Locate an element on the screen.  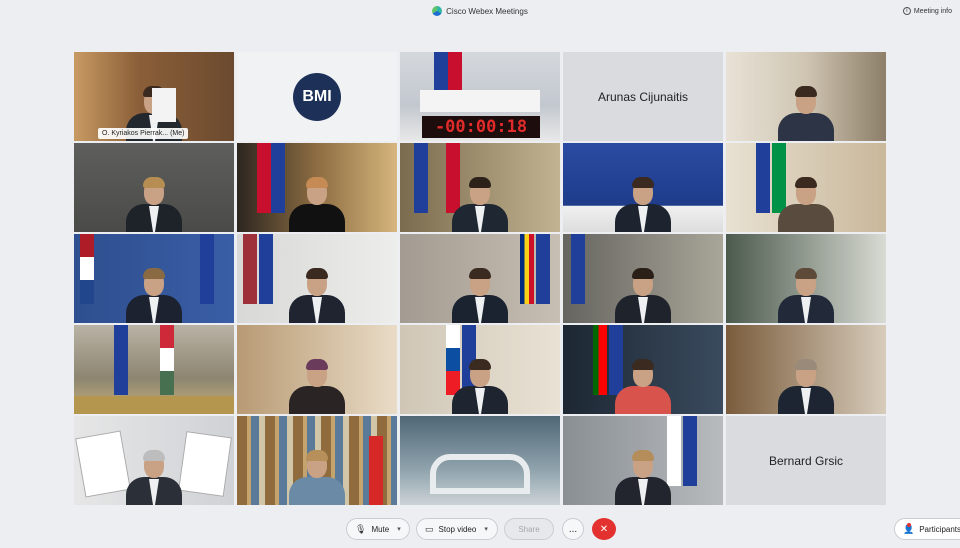
title-bar: Cisco Webex Meetings is located at coordinates (480, 11).